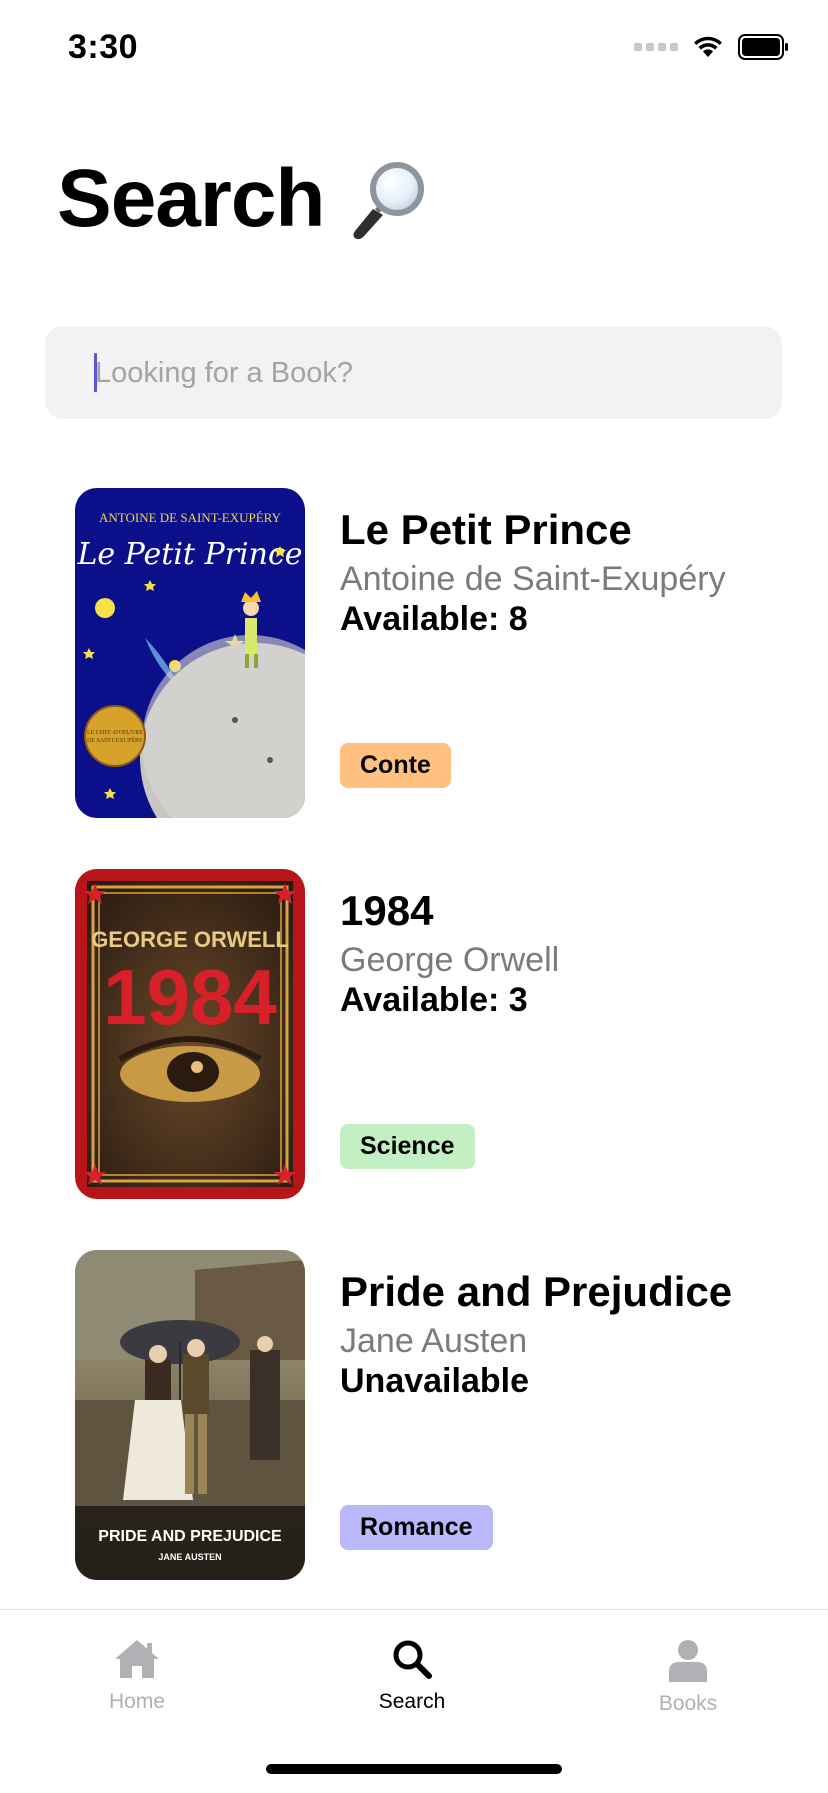  I want to click on book-title: Le Petit Prince, so click(486, 529).